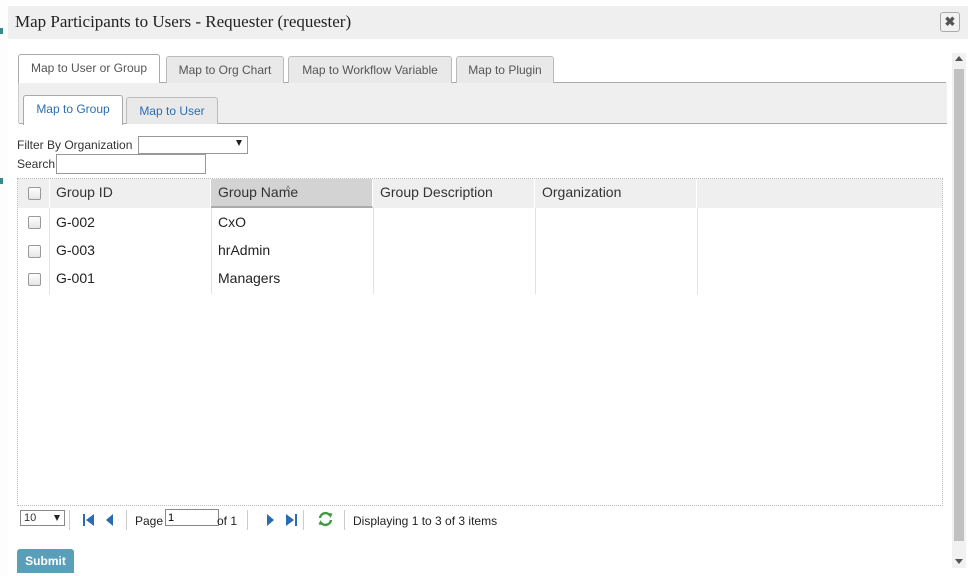 The height and width of the screenshot is (576, 975). I want to click on search-label: Search, so click(36, 164).